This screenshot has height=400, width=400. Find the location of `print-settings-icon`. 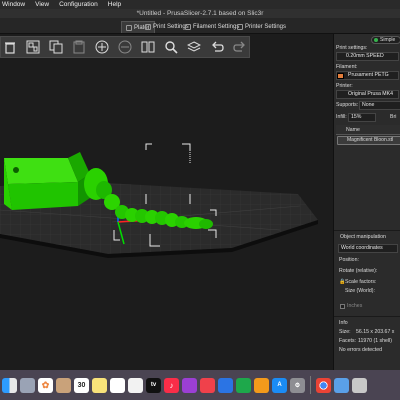

print-settings-icon is located at coordinates (148, 27).